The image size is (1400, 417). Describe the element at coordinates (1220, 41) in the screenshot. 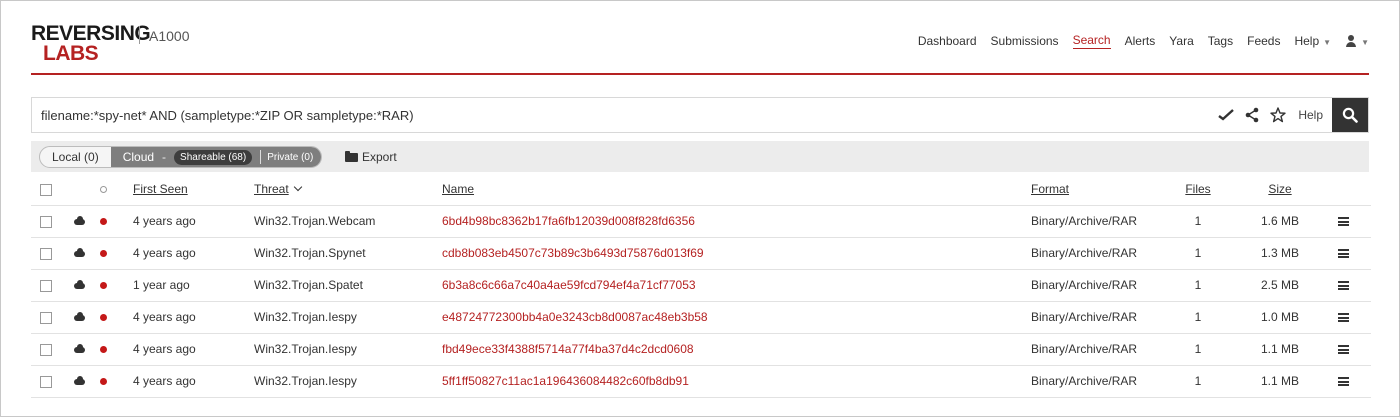

I see `nav-tags: Tags` at that location.